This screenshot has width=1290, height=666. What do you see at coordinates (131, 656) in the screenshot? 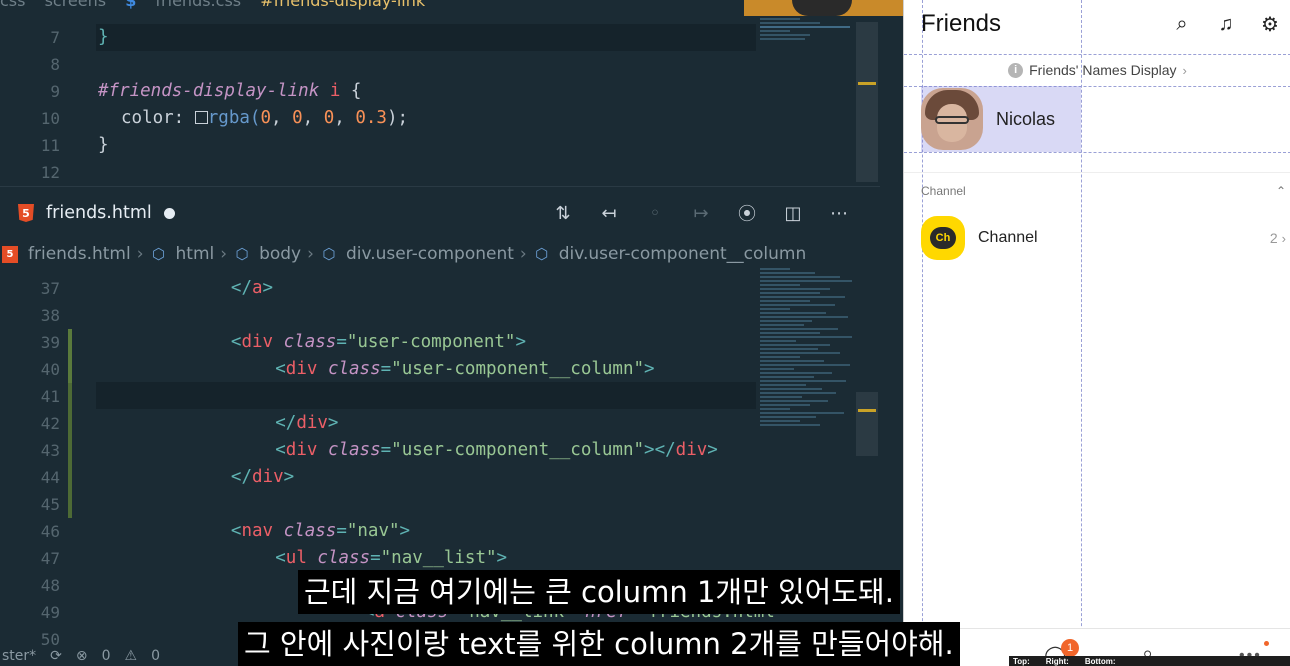
I see `warning-icon: ⚠` at bounding box center [131, 656].